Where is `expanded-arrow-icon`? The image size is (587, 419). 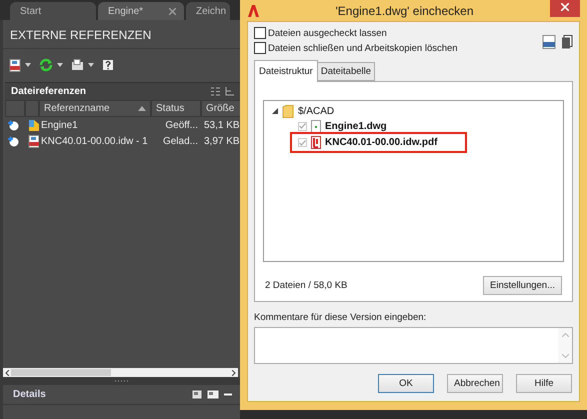
expanded-arrow-icon is located at coordinates (275, 111).